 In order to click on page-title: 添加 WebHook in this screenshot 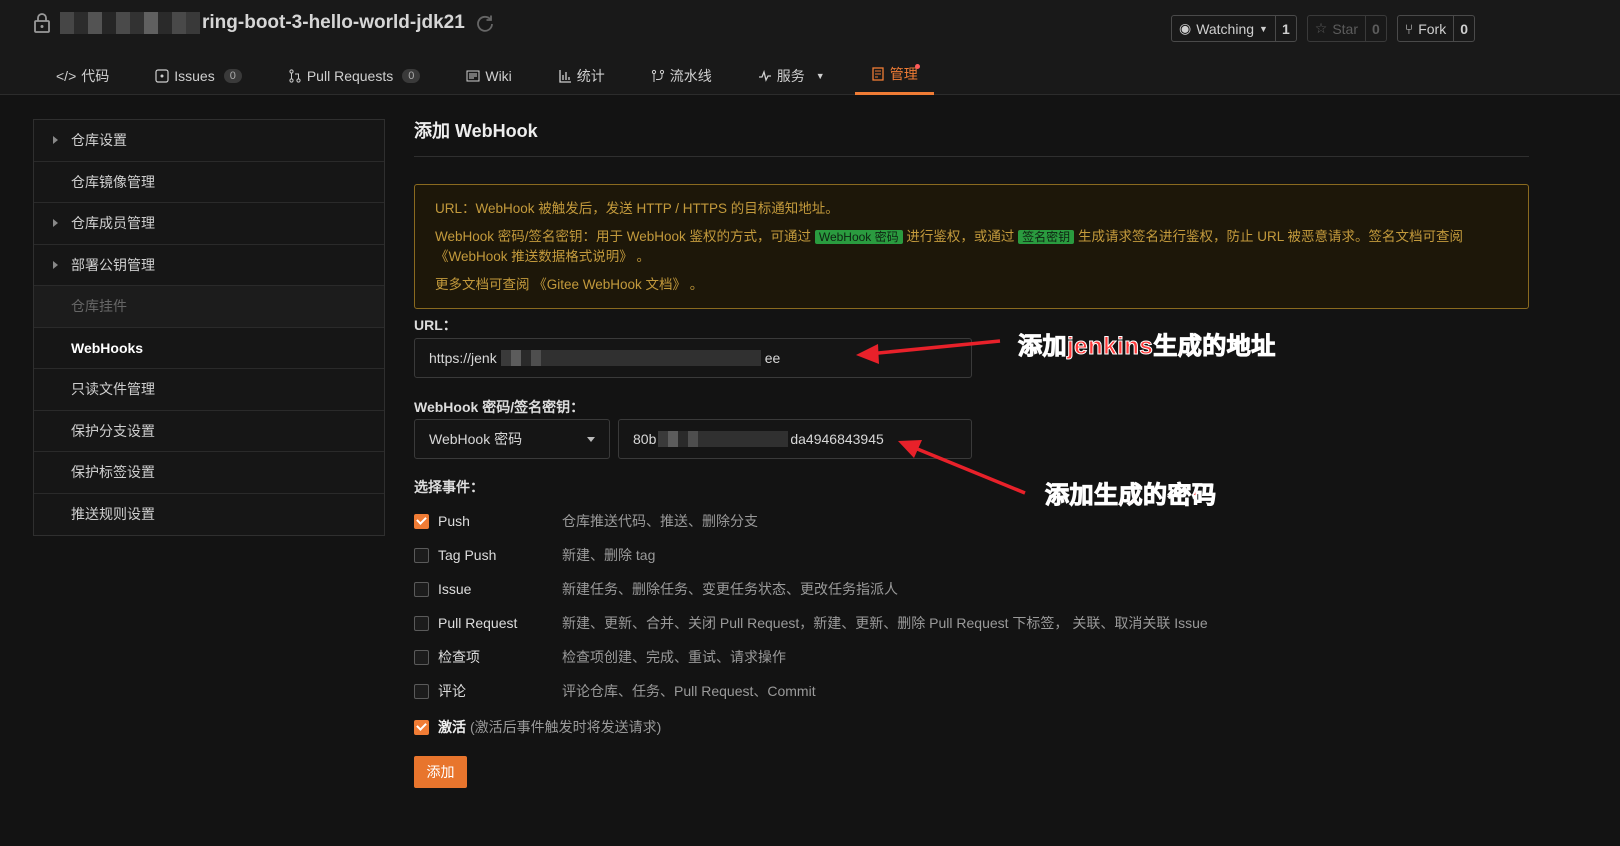, I will do `click(971, 137)`.